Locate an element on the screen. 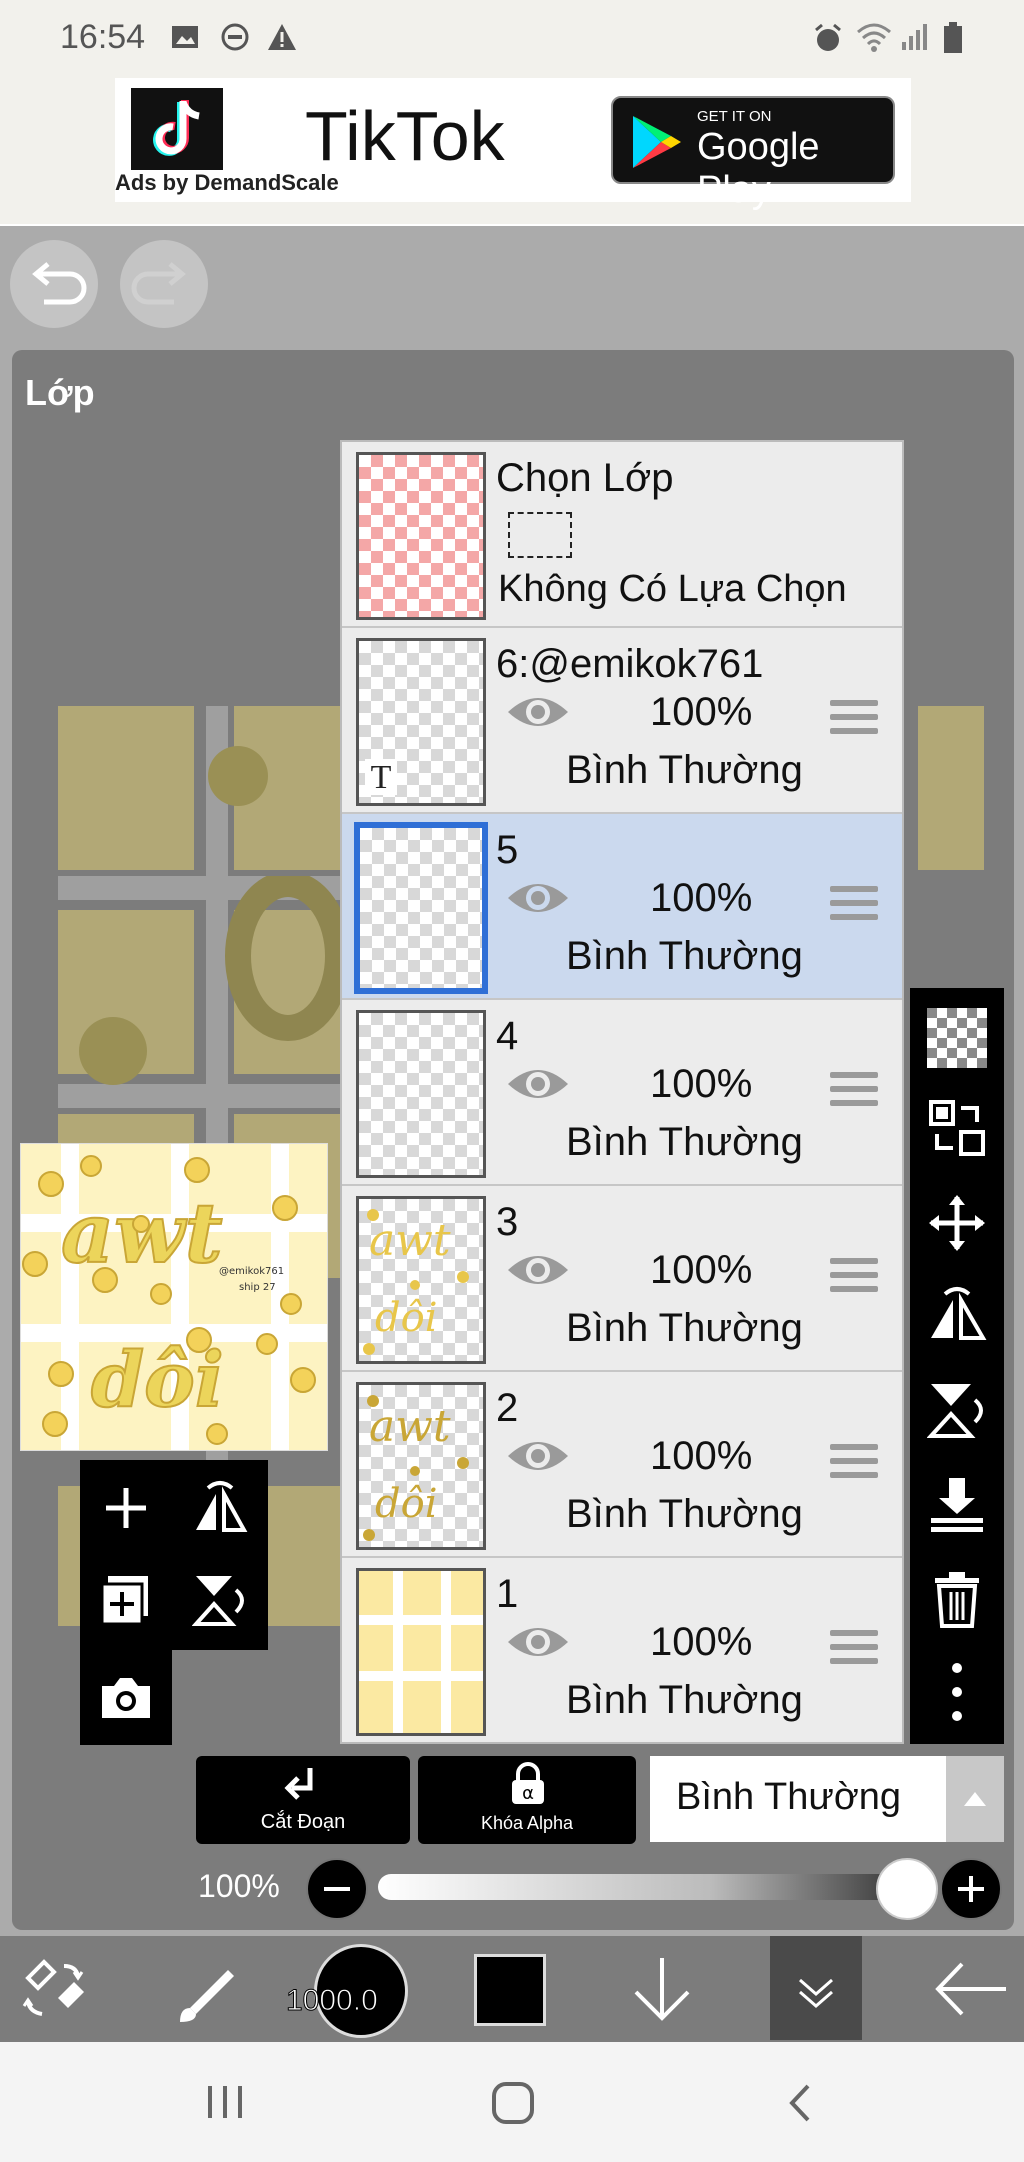 The image size is (1024, 2162). merge-down-icon is located at coordinates (957, 1504).